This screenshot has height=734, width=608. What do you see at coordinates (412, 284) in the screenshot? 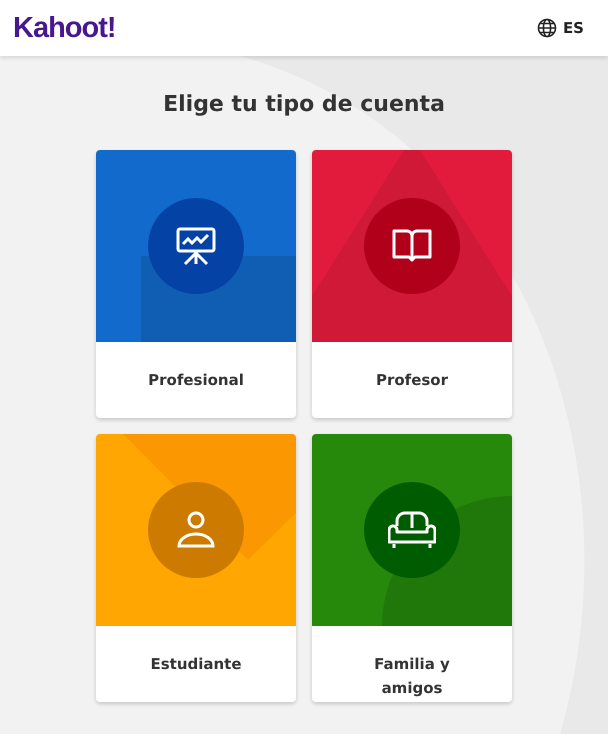
I see `account-type-card: Profesor` at bounding box center [412, 284].